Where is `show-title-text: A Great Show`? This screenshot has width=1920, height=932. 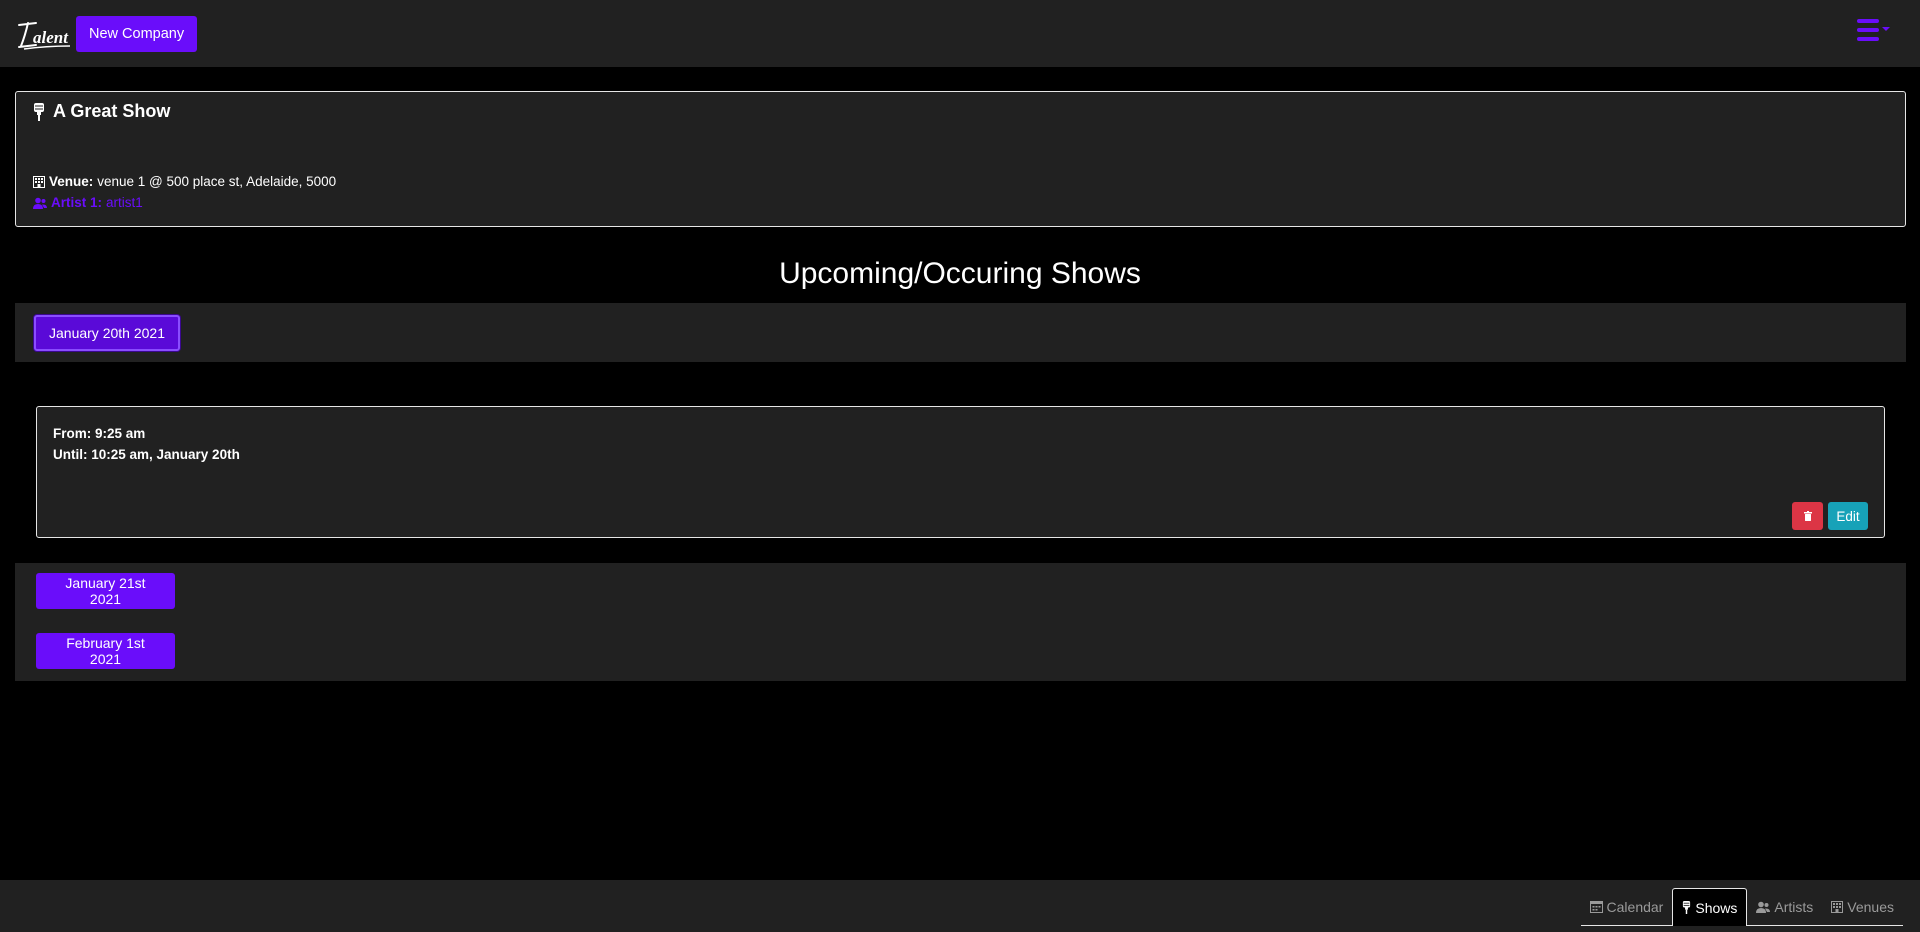
show-title-text: A Great Show is located at coordinates (112, 111).